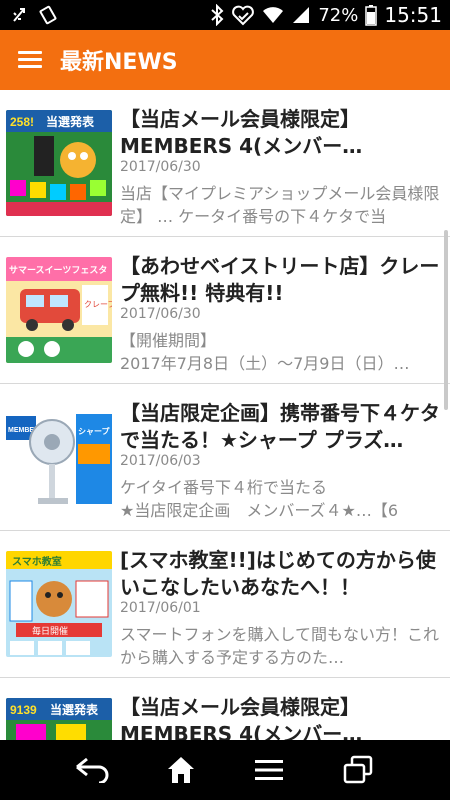 The width and height of the screenshot is (450, 800). What do you see at coordinates (338, 15) in the screenshot?
I see `battery-percent: 72%` at bounding box center [338, 15].